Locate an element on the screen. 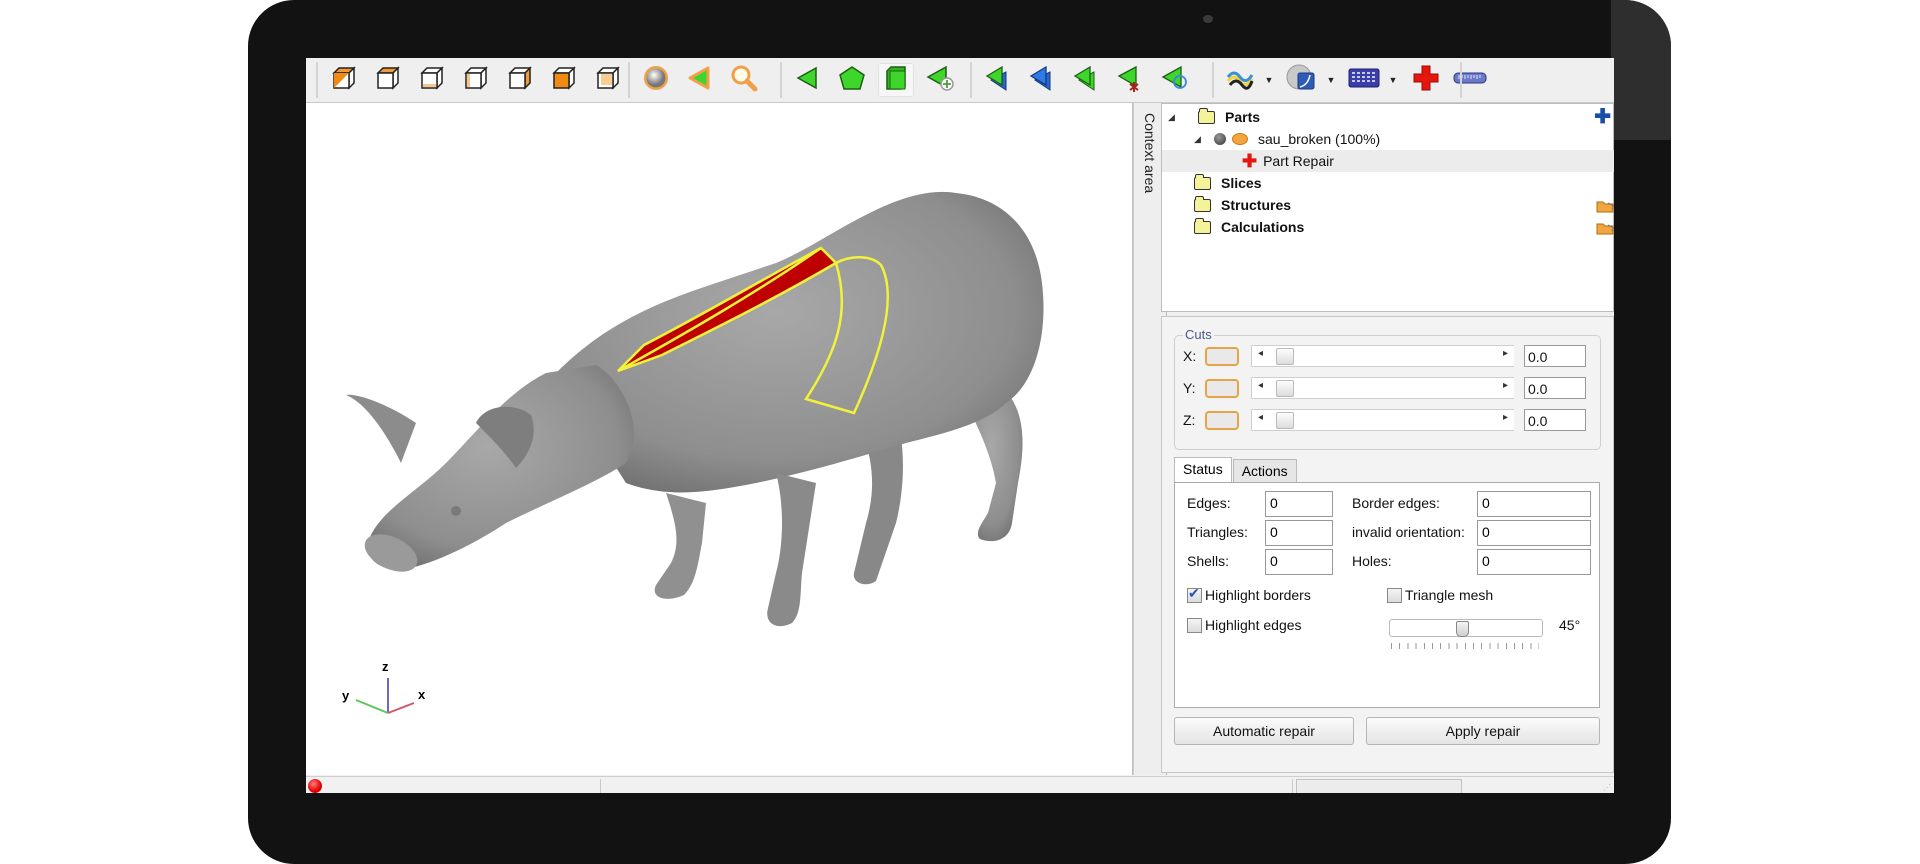  triangle-stack-blue-button is located at coordinates (998, 80).